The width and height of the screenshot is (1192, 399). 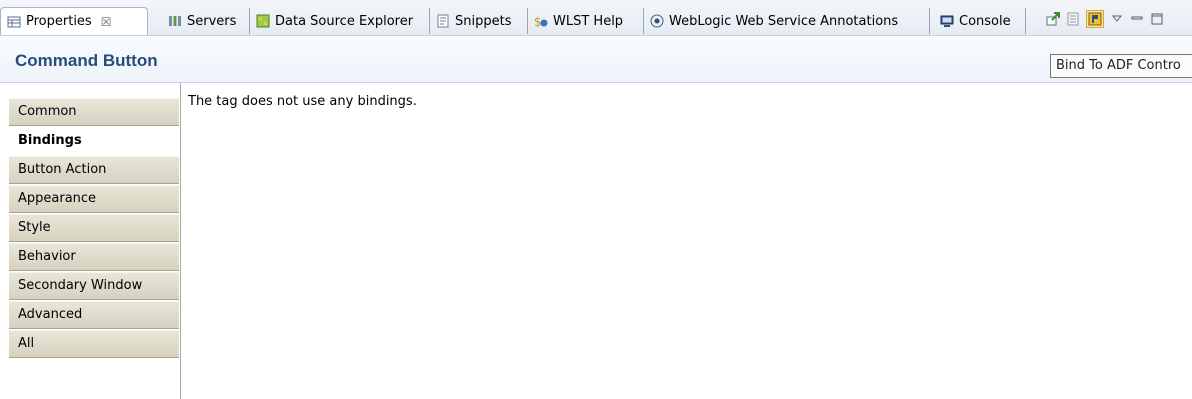 I want to click on servers-icon, so click(x=175, y=21).